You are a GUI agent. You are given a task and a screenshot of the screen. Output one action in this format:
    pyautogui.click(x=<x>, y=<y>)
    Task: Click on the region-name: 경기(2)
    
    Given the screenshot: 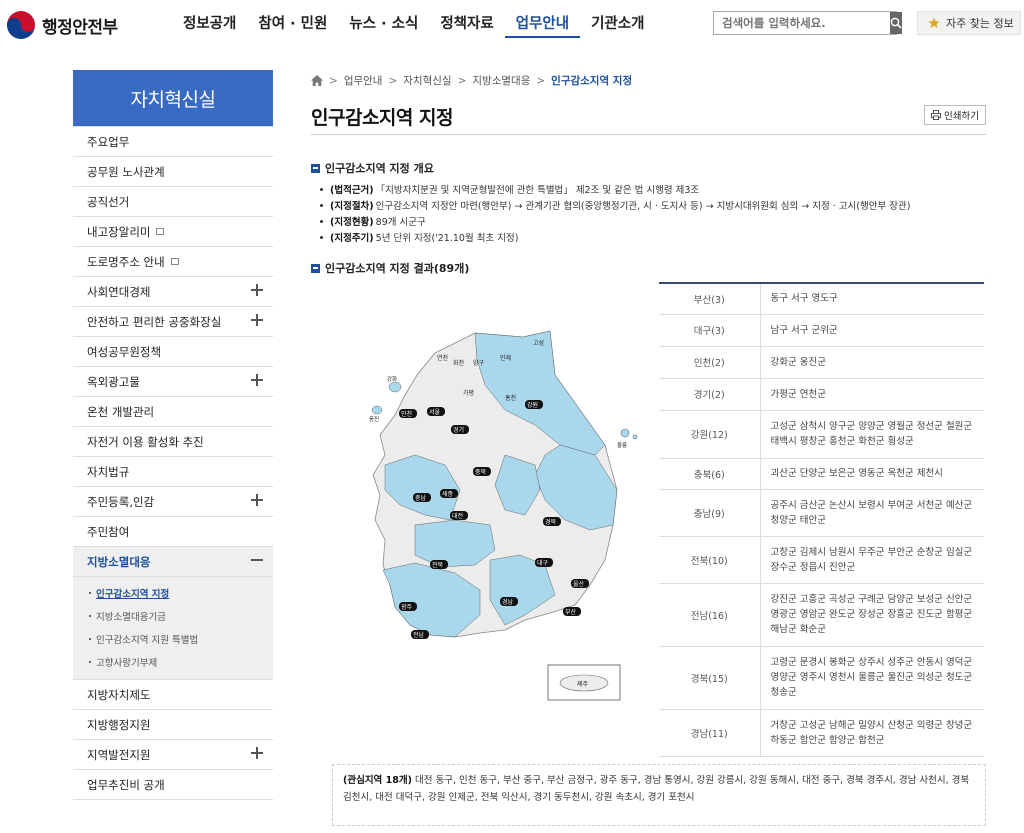 What is the action you would take?
    pyautogui.click(x=710, y=394)
    